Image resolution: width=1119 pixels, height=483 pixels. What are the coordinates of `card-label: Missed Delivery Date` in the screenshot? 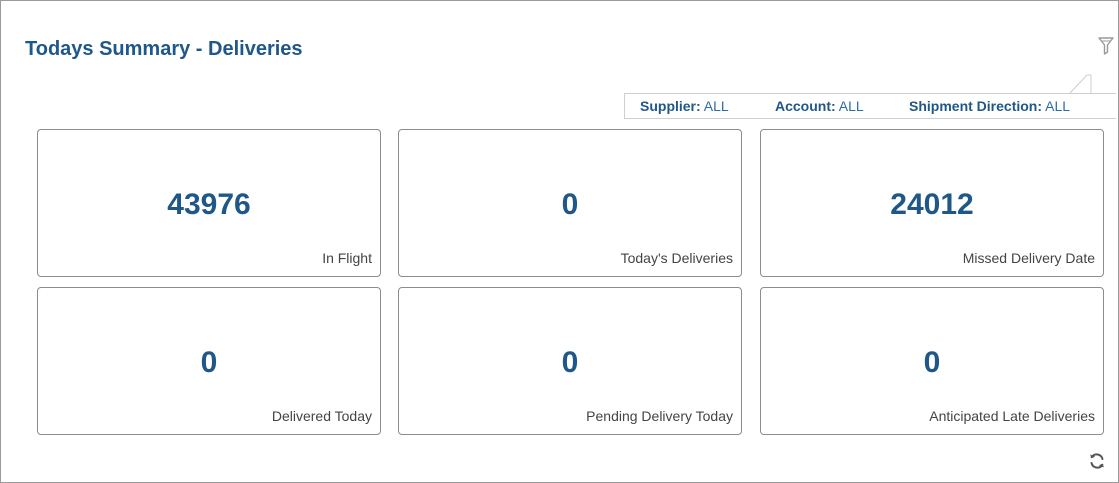 It's located at (1028, 258).